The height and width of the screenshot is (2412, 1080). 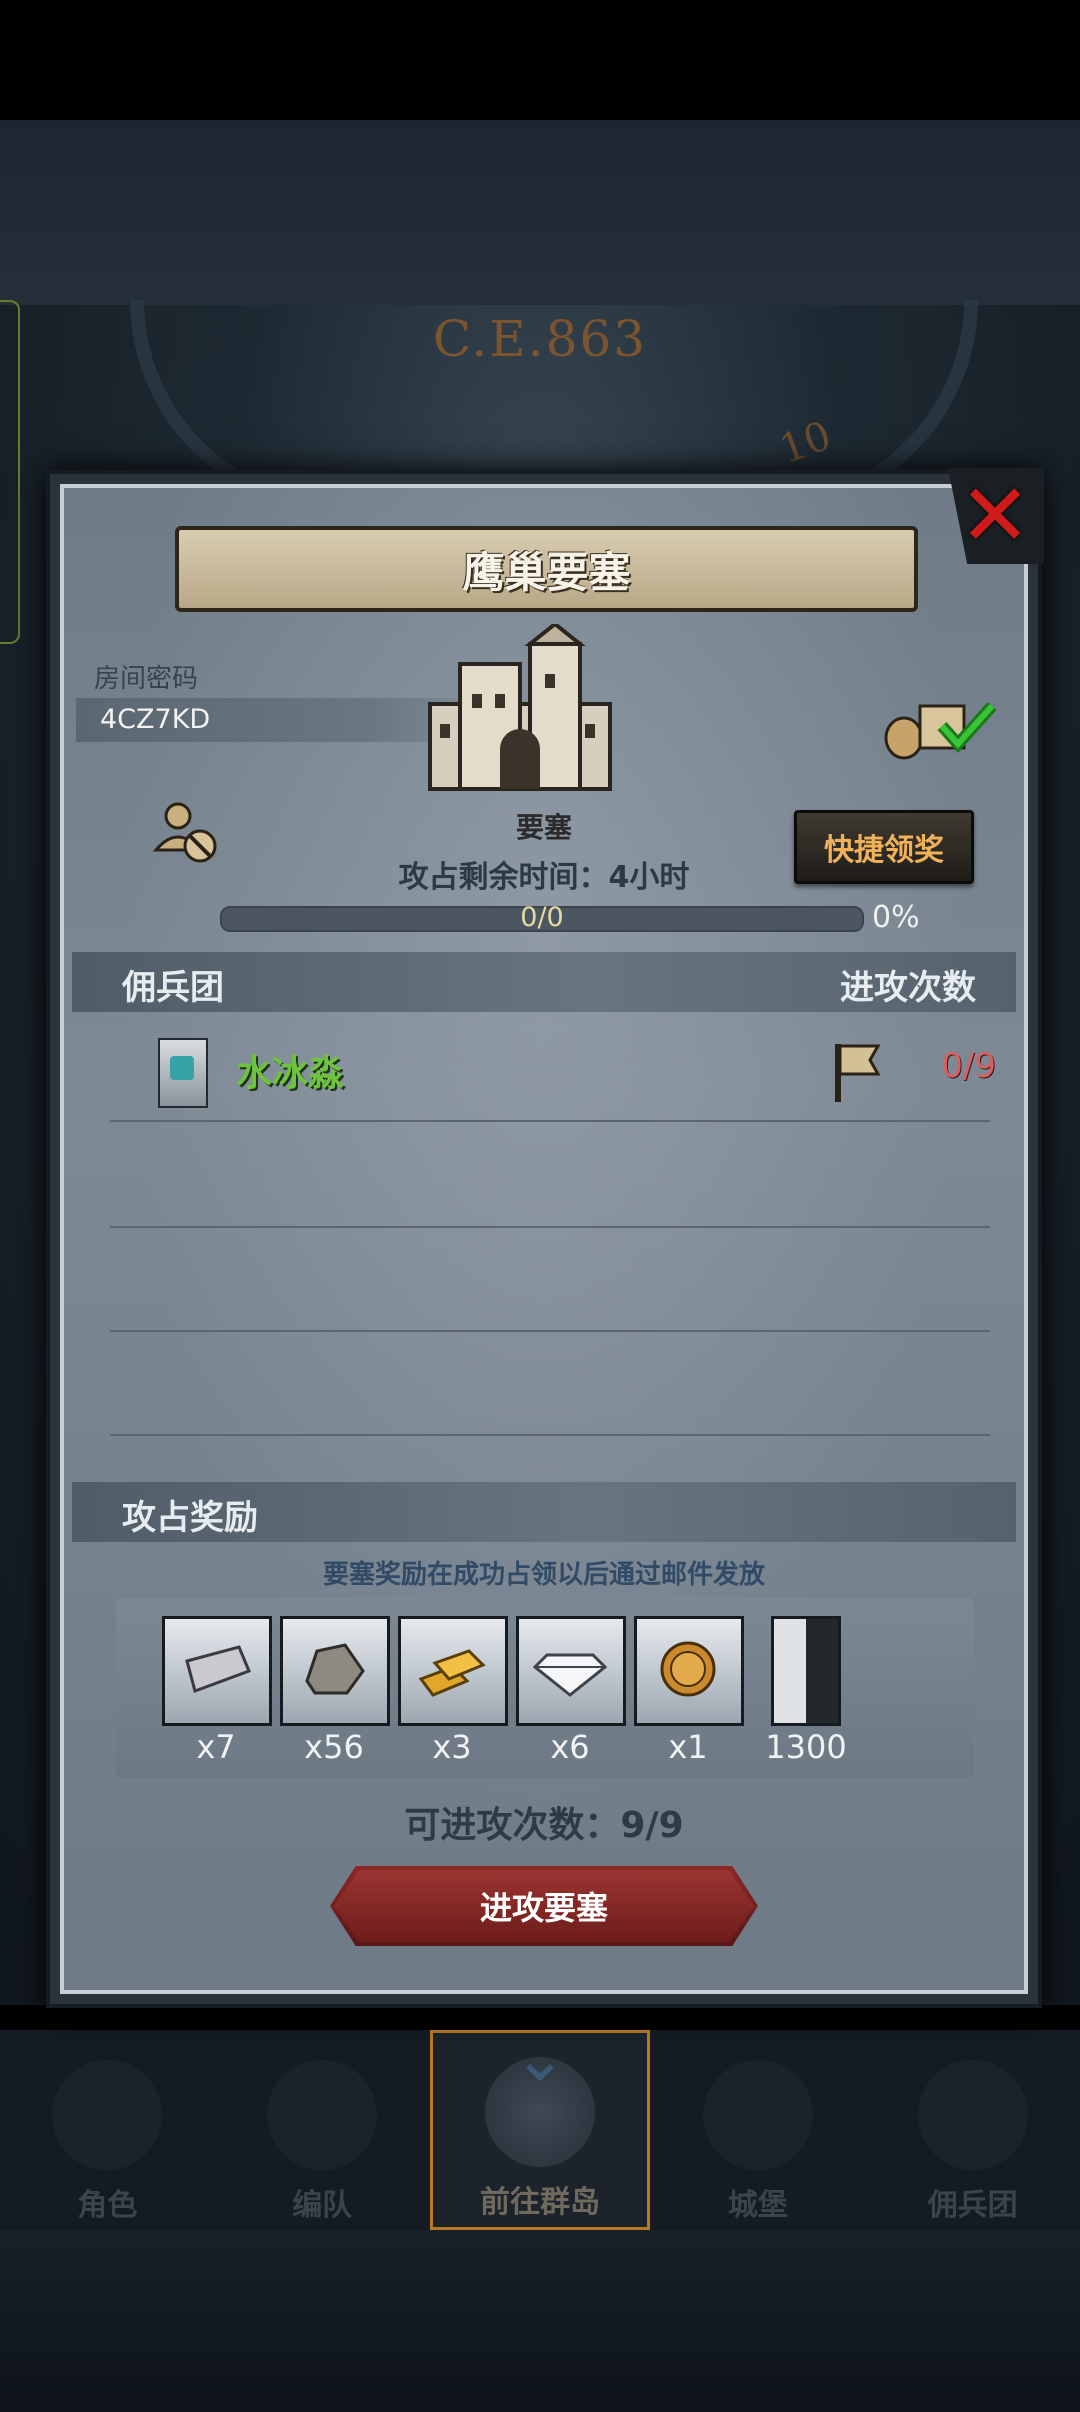 What do you see at coordinates (546, 572) in the screenshot?
I see `dialog-title: 鹰巢要塞` at bounding box center [546, 572].